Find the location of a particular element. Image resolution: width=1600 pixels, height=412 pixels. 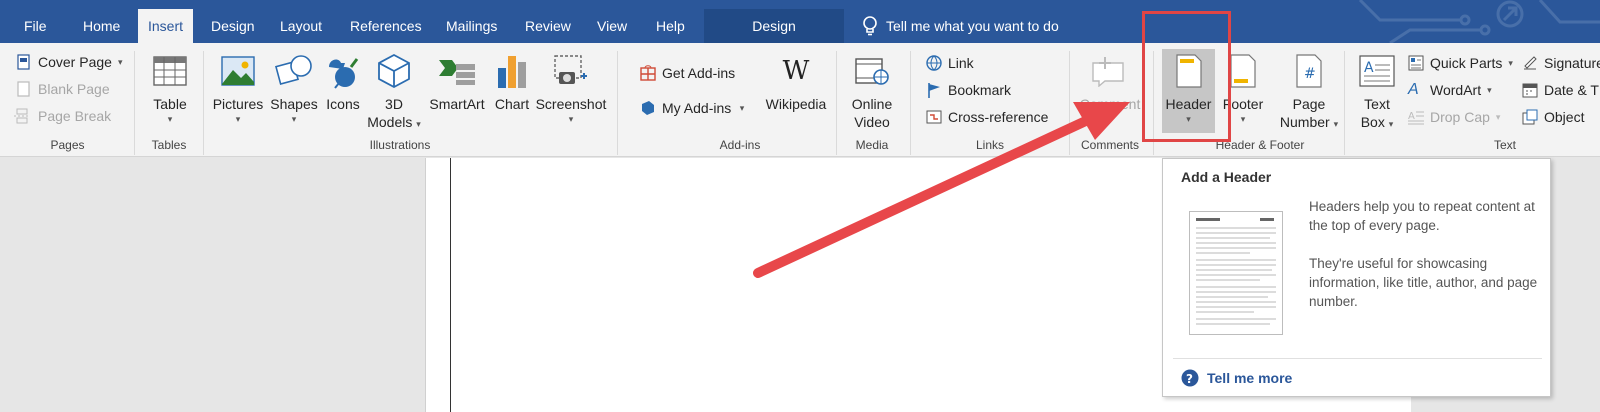

text-box-button: A Text Box ▾ is located at coordinates (1377, 90).